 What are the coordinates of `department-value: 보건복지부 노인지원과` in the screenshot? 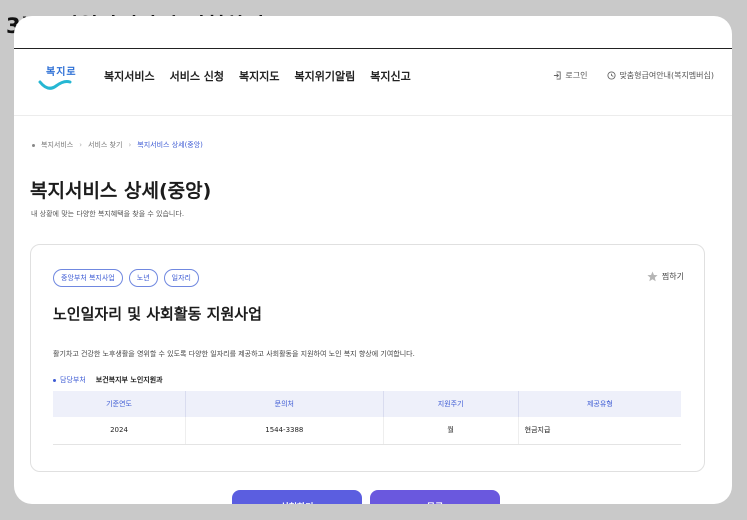 It's located at (129, 380).